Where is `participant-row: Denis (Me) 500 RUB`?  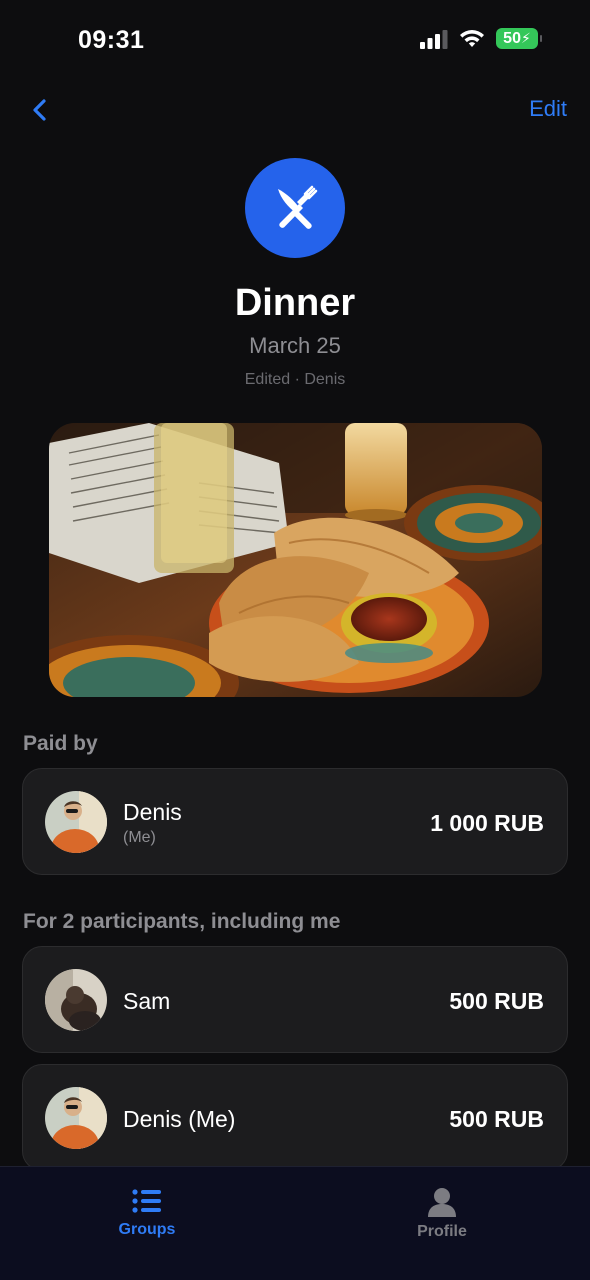 participant-row: Denis (Me) 500 RUB is located at coordinates (295, 1117).